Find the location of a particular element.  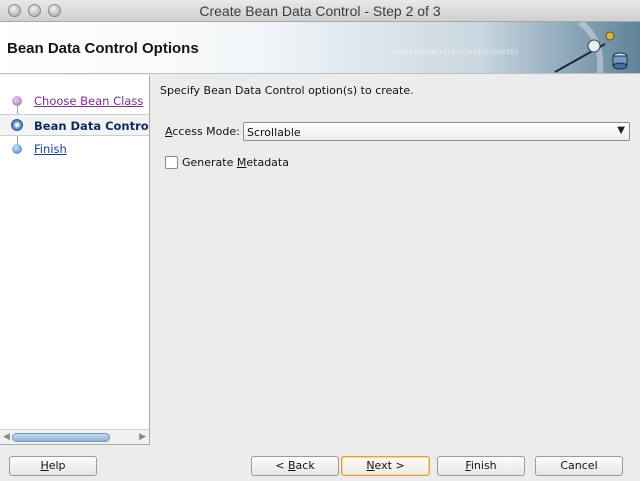

generate-metadata-label-text-end: etadata is located at coordinates (267, 162).